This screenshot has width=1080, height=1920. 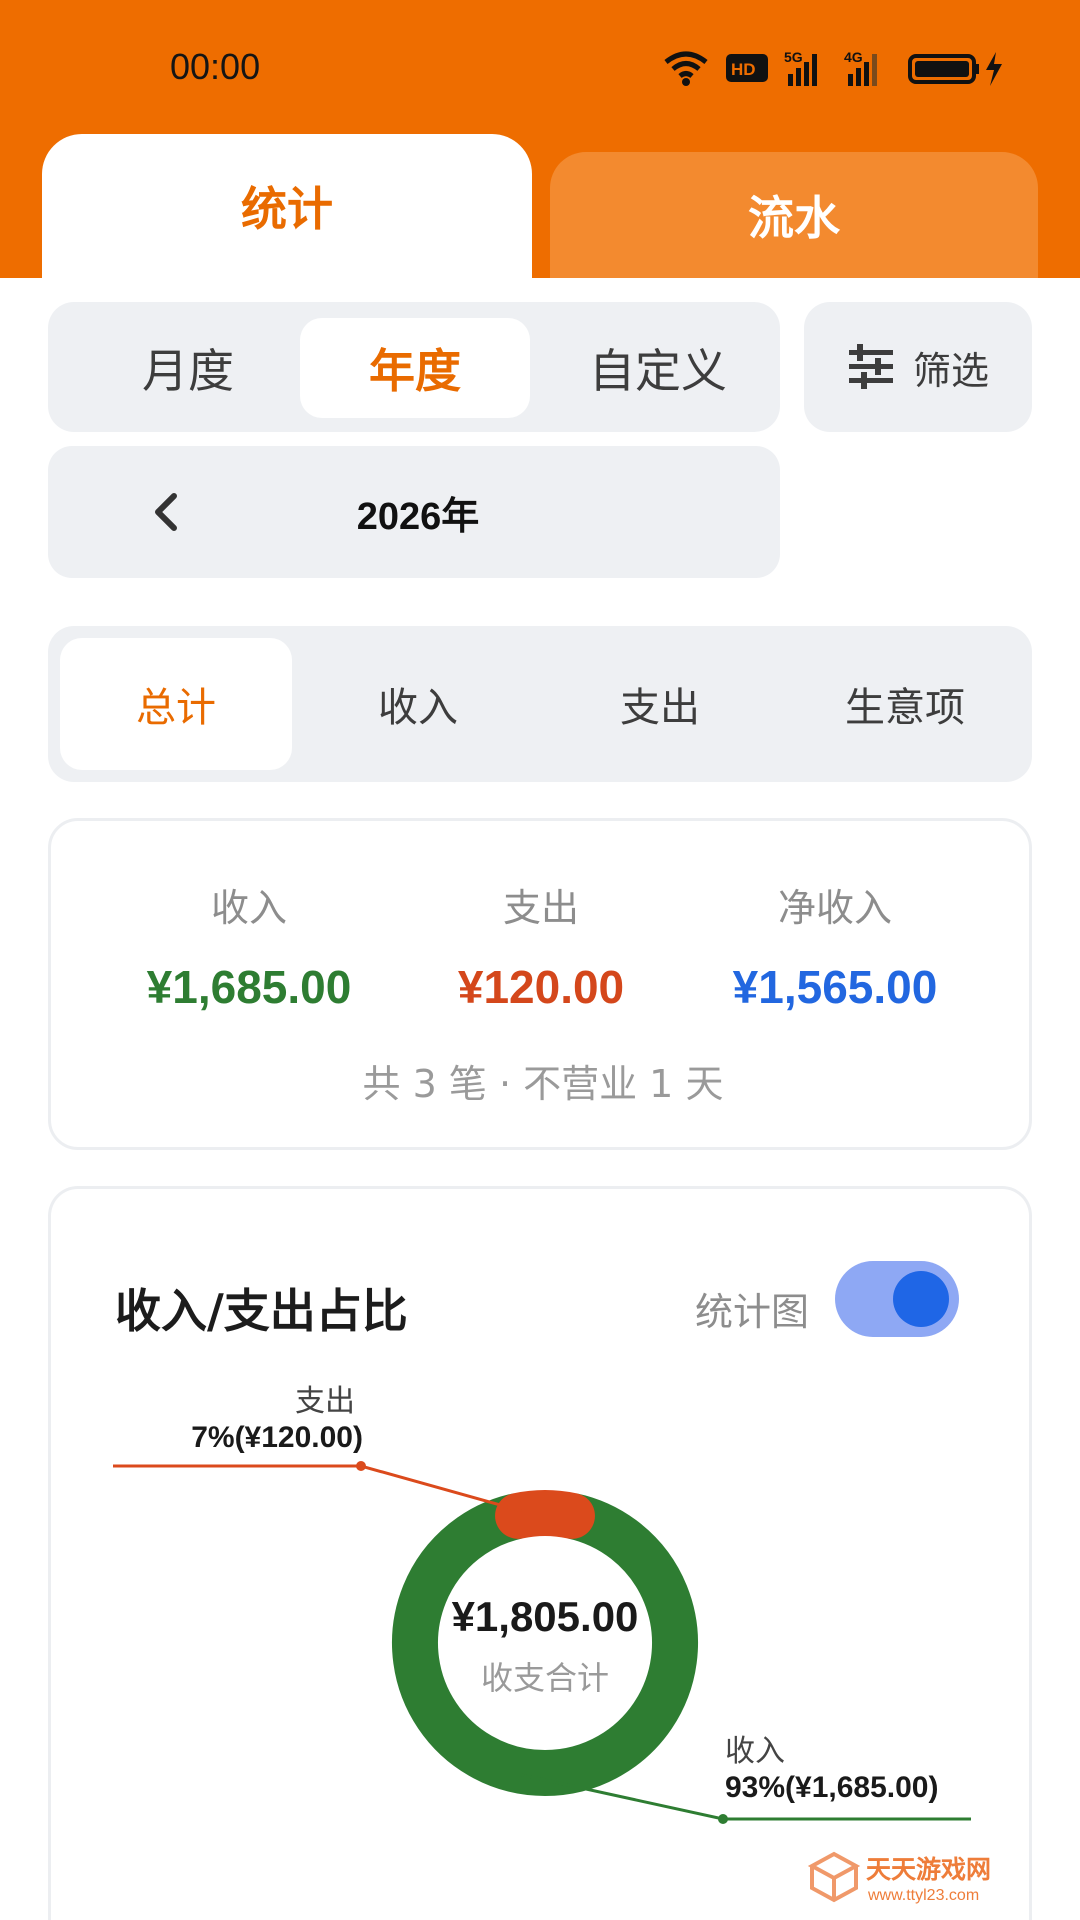 What do you see at coordinates (249, 945) in the screenshot?
I see `summary-income: 收入 ¥1,685.00` at bounding box center [249, 945].